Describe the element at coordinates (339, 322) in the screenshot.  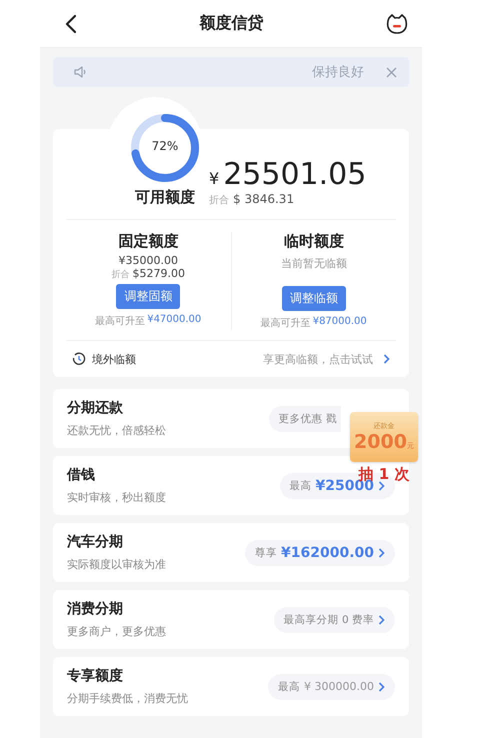
I see `max-value: ¥87000.00` at that location.